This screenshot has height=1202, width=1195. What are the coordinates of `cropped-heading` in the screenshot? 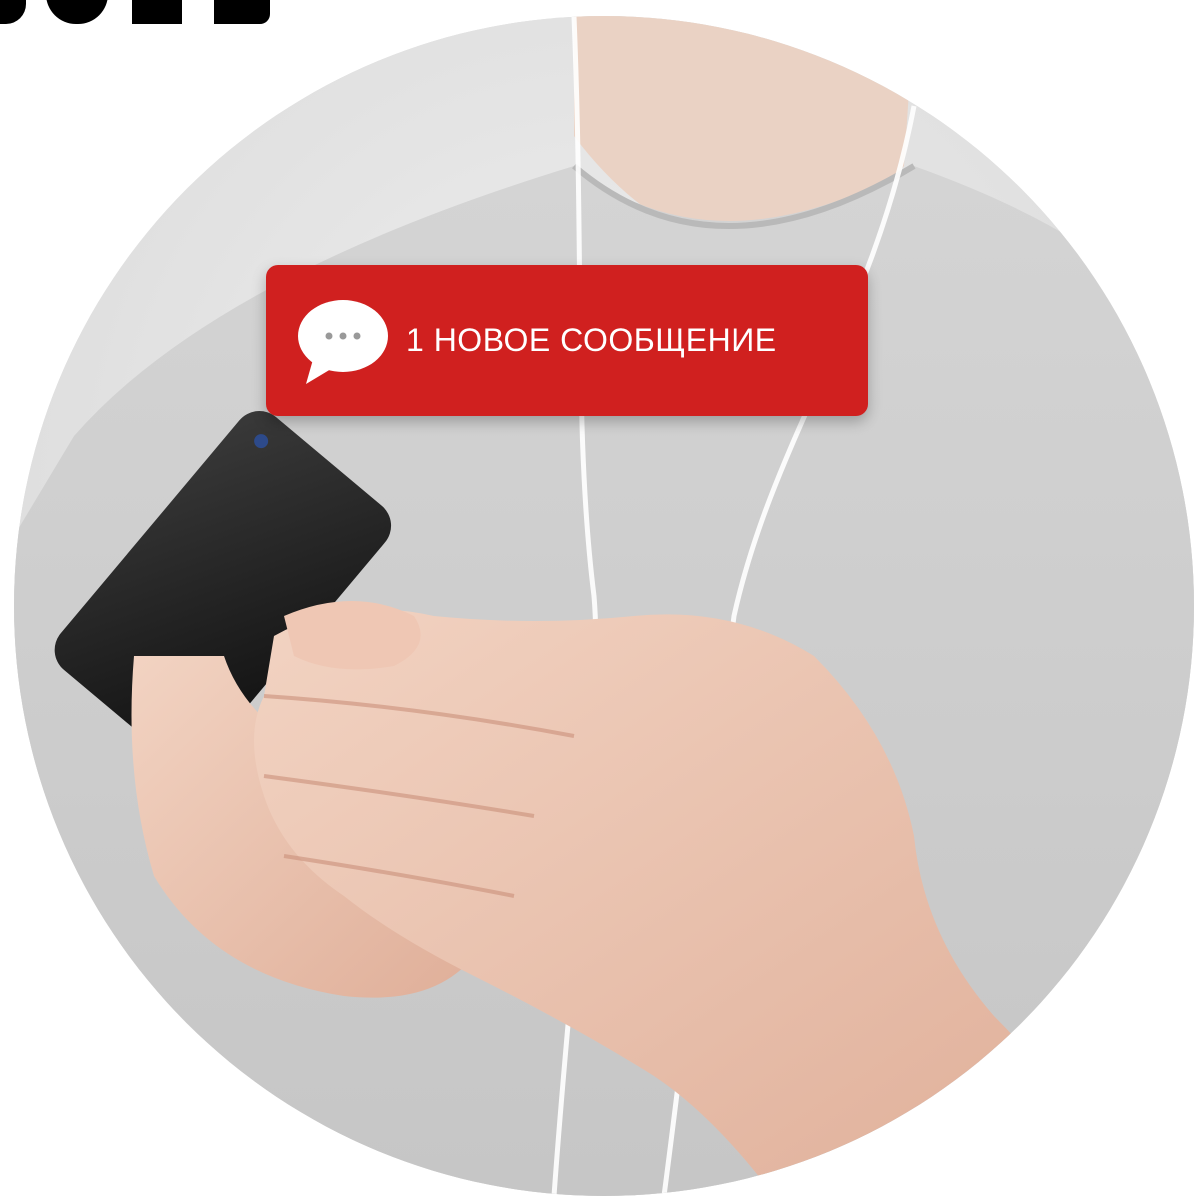 It's located at (150, 14).